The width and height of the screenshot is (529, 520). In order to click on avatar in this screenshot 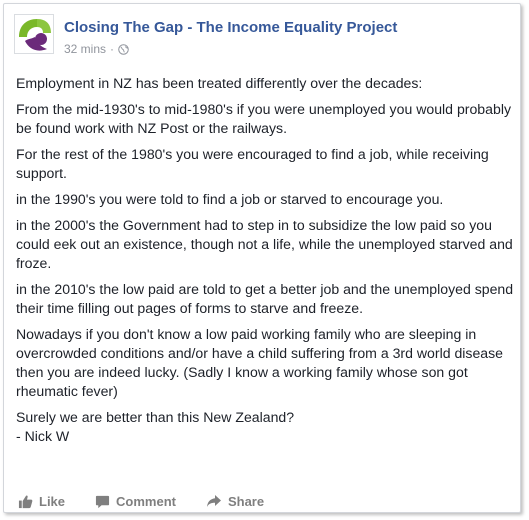, I will do `click(34, 34)`.